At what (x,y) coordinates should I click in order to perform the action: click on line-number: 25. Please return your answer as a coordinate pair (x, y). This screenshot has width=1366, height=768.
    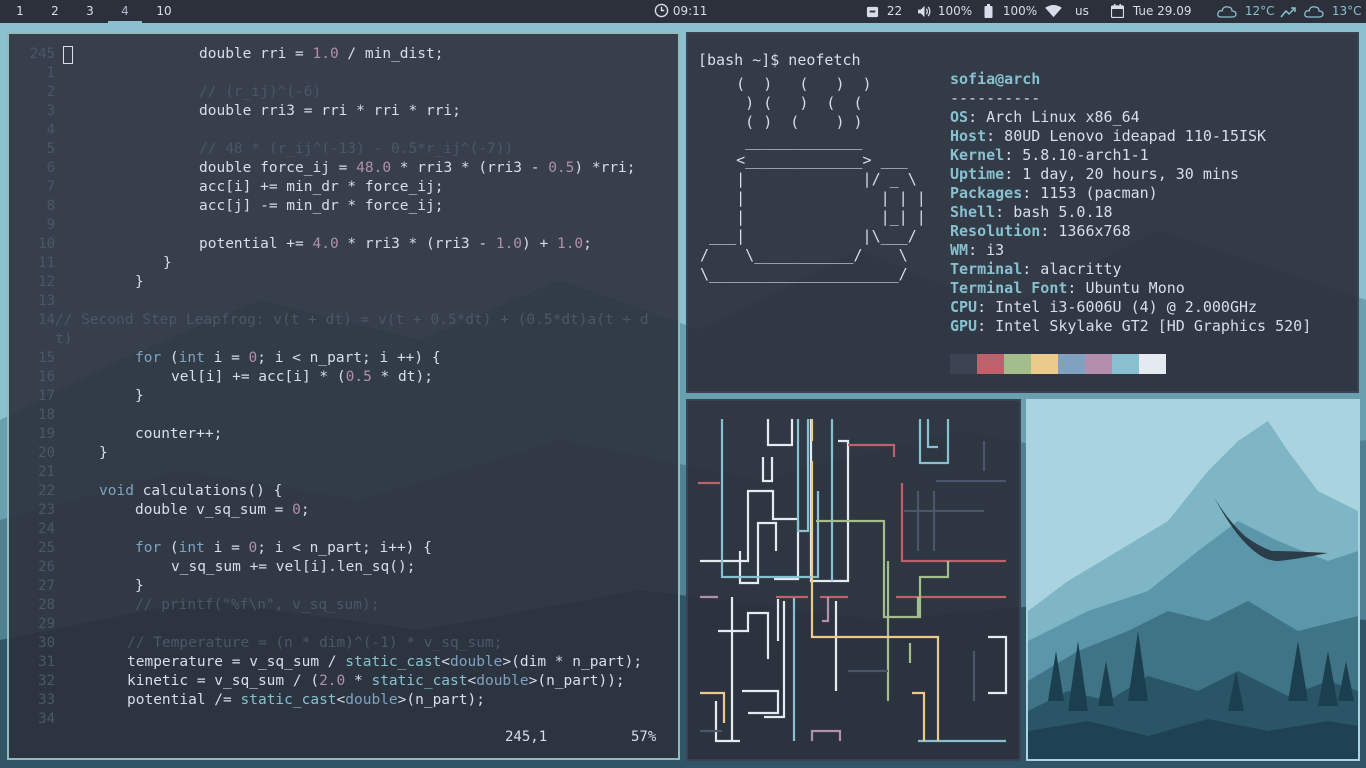
    Looking at the image, I should click on (46, 548).